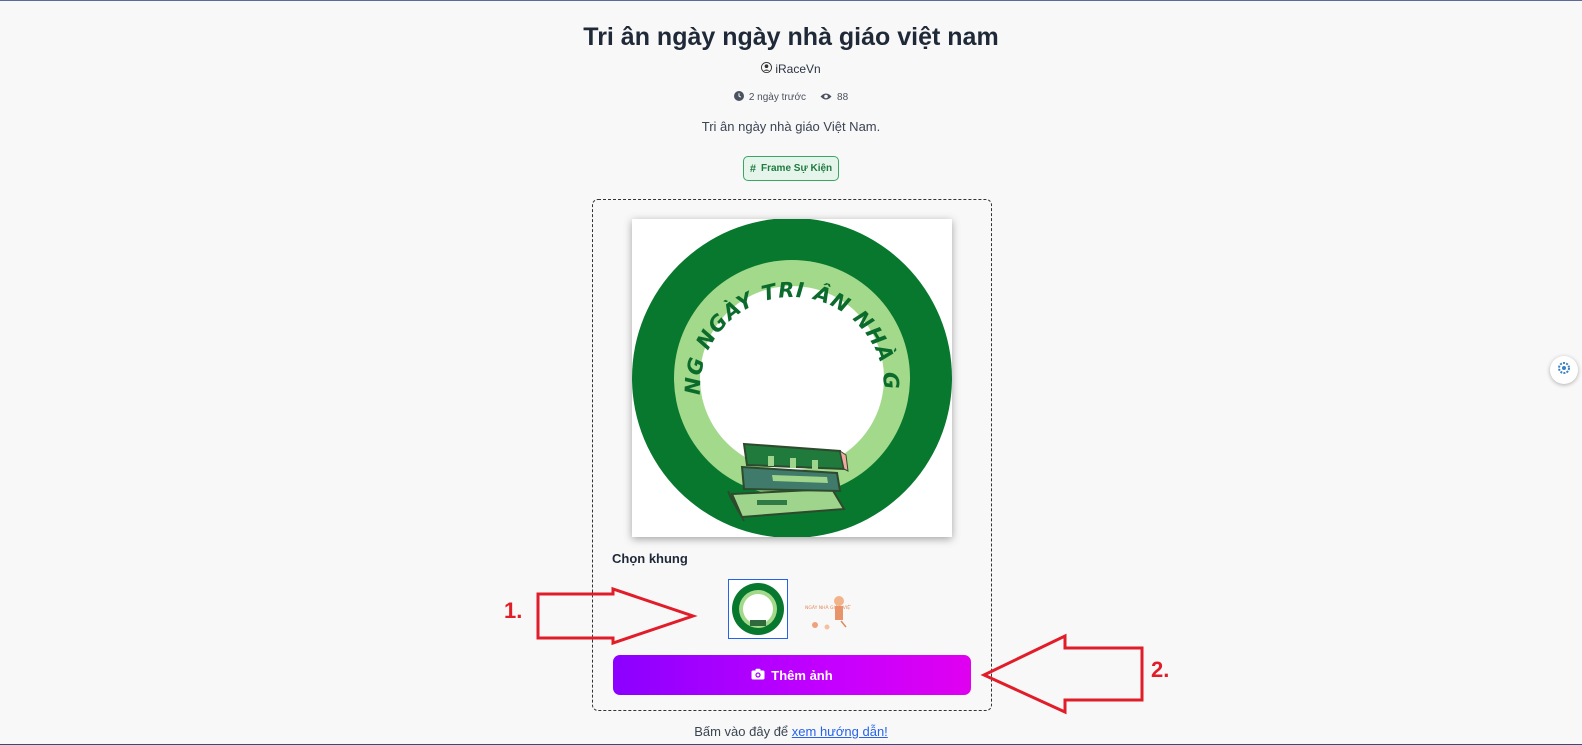 The height and width of the screenshot is (745, 1582). What do you see at coordinates (1160, 669) in the screenshot?
I see `annotation-step-2: 2.` at bounding box center [1160, 669].